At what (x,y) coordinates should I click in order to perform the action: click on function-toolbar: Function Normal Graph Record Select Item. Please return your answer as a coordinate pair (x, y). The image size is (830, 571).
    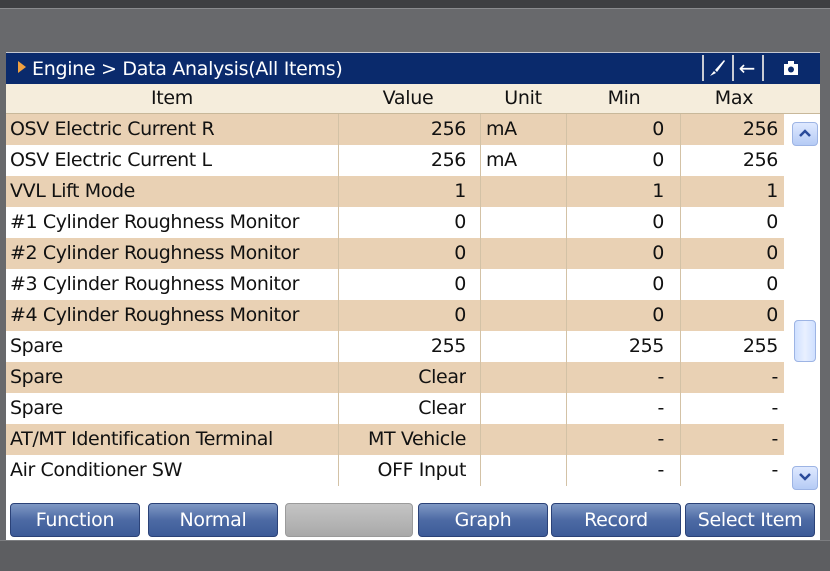
    Looking at the image, I should click on (413, 519).